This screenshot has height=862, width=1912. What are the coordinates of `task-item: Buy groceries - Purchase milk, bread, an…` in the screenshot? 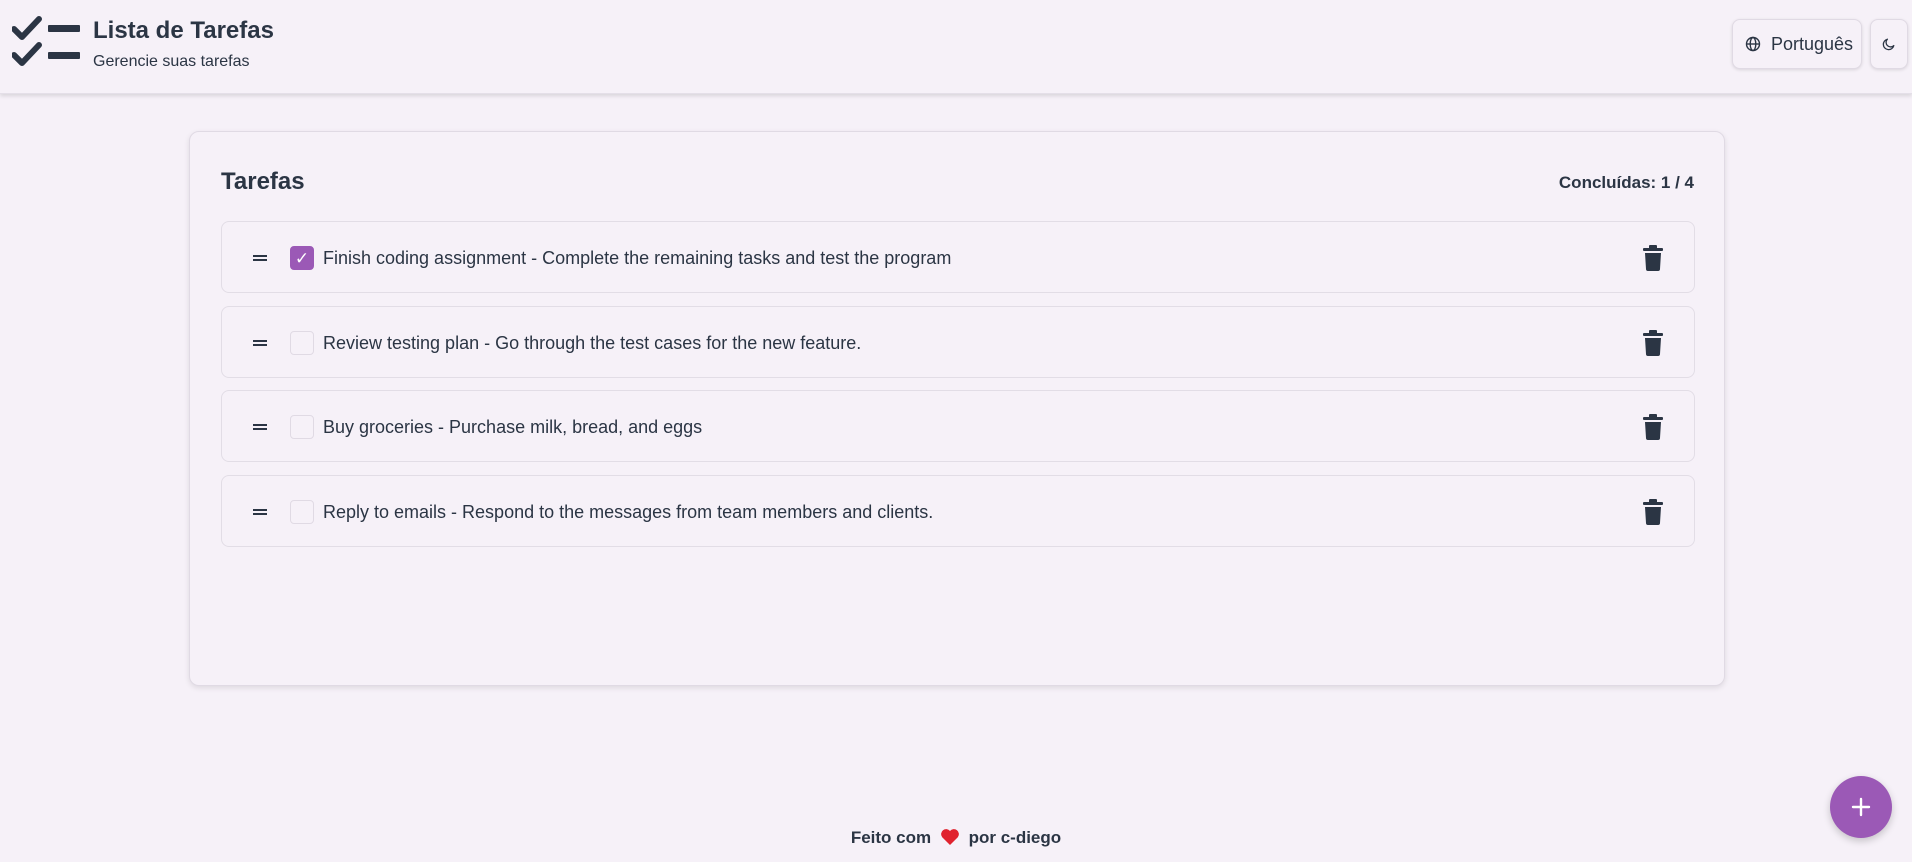 It's located at (958, 426).